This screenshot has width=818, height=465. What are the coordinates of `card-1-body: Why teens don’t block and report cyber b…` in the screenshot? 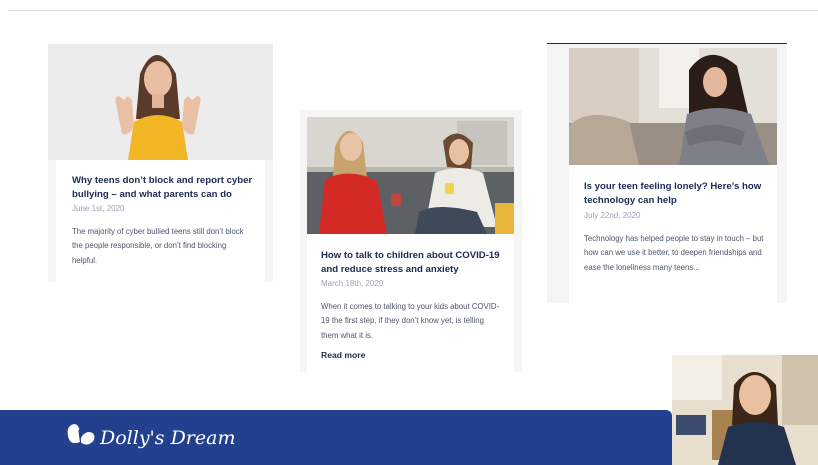 It's located at (160, 221).